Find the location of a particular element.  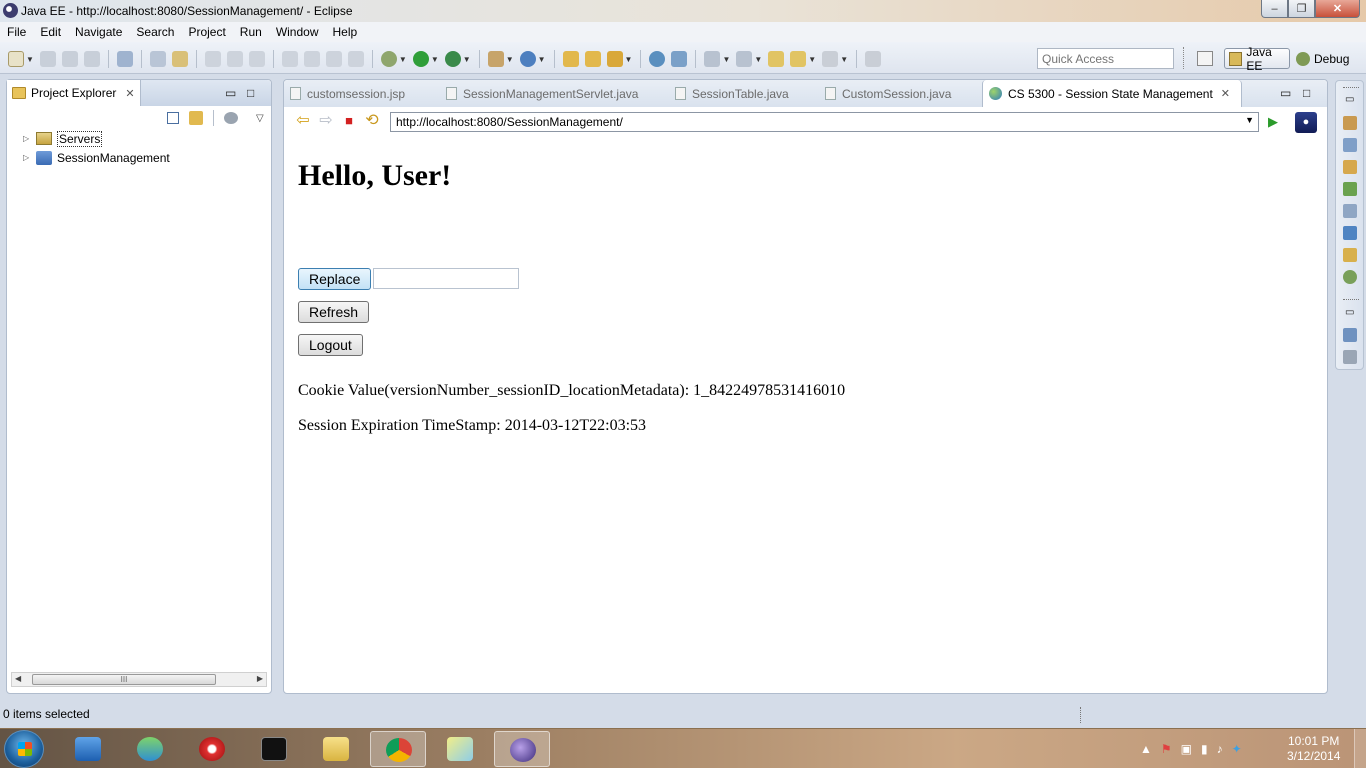

refresh-icon: ⟲ is located at coordinates (372, 122).